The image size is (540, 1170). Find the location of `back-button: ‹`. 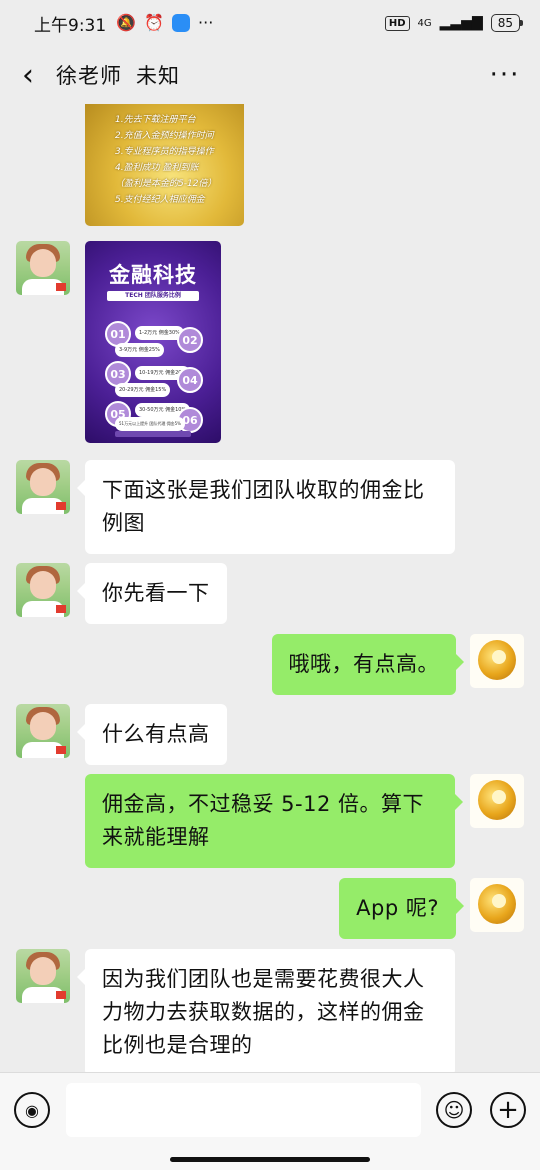

back-button: ‹ is located at coordinates (28, 75).